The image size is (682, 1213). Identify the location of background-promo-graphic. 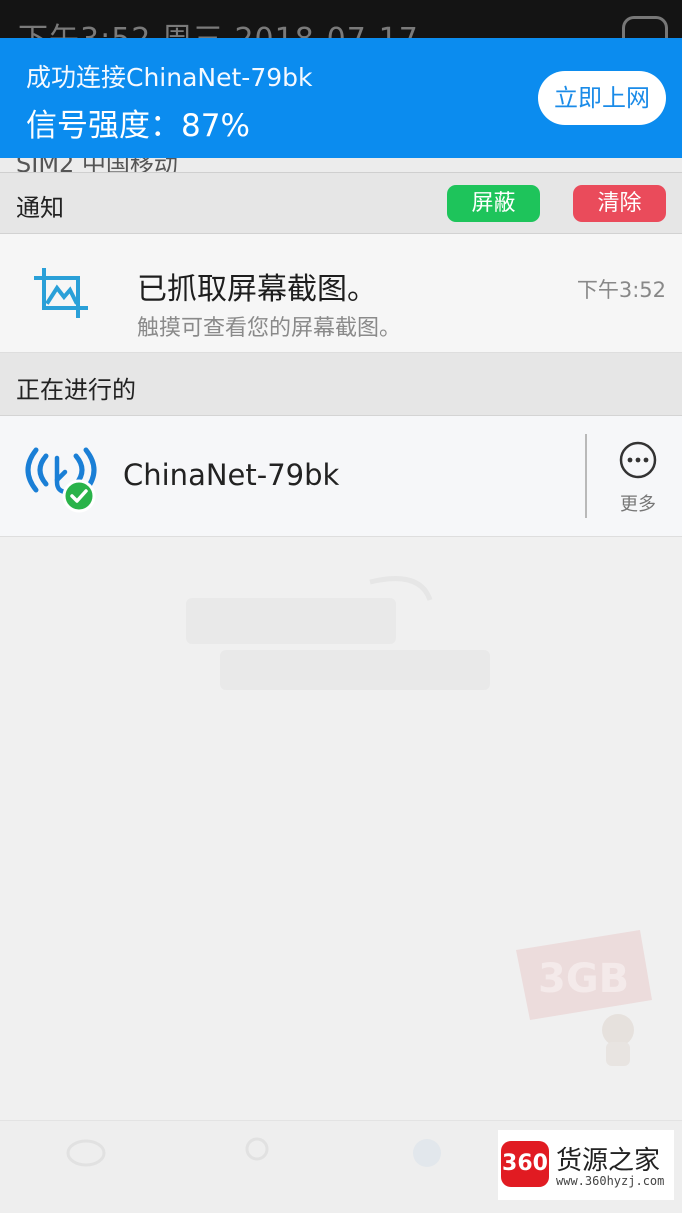
(345, 640).